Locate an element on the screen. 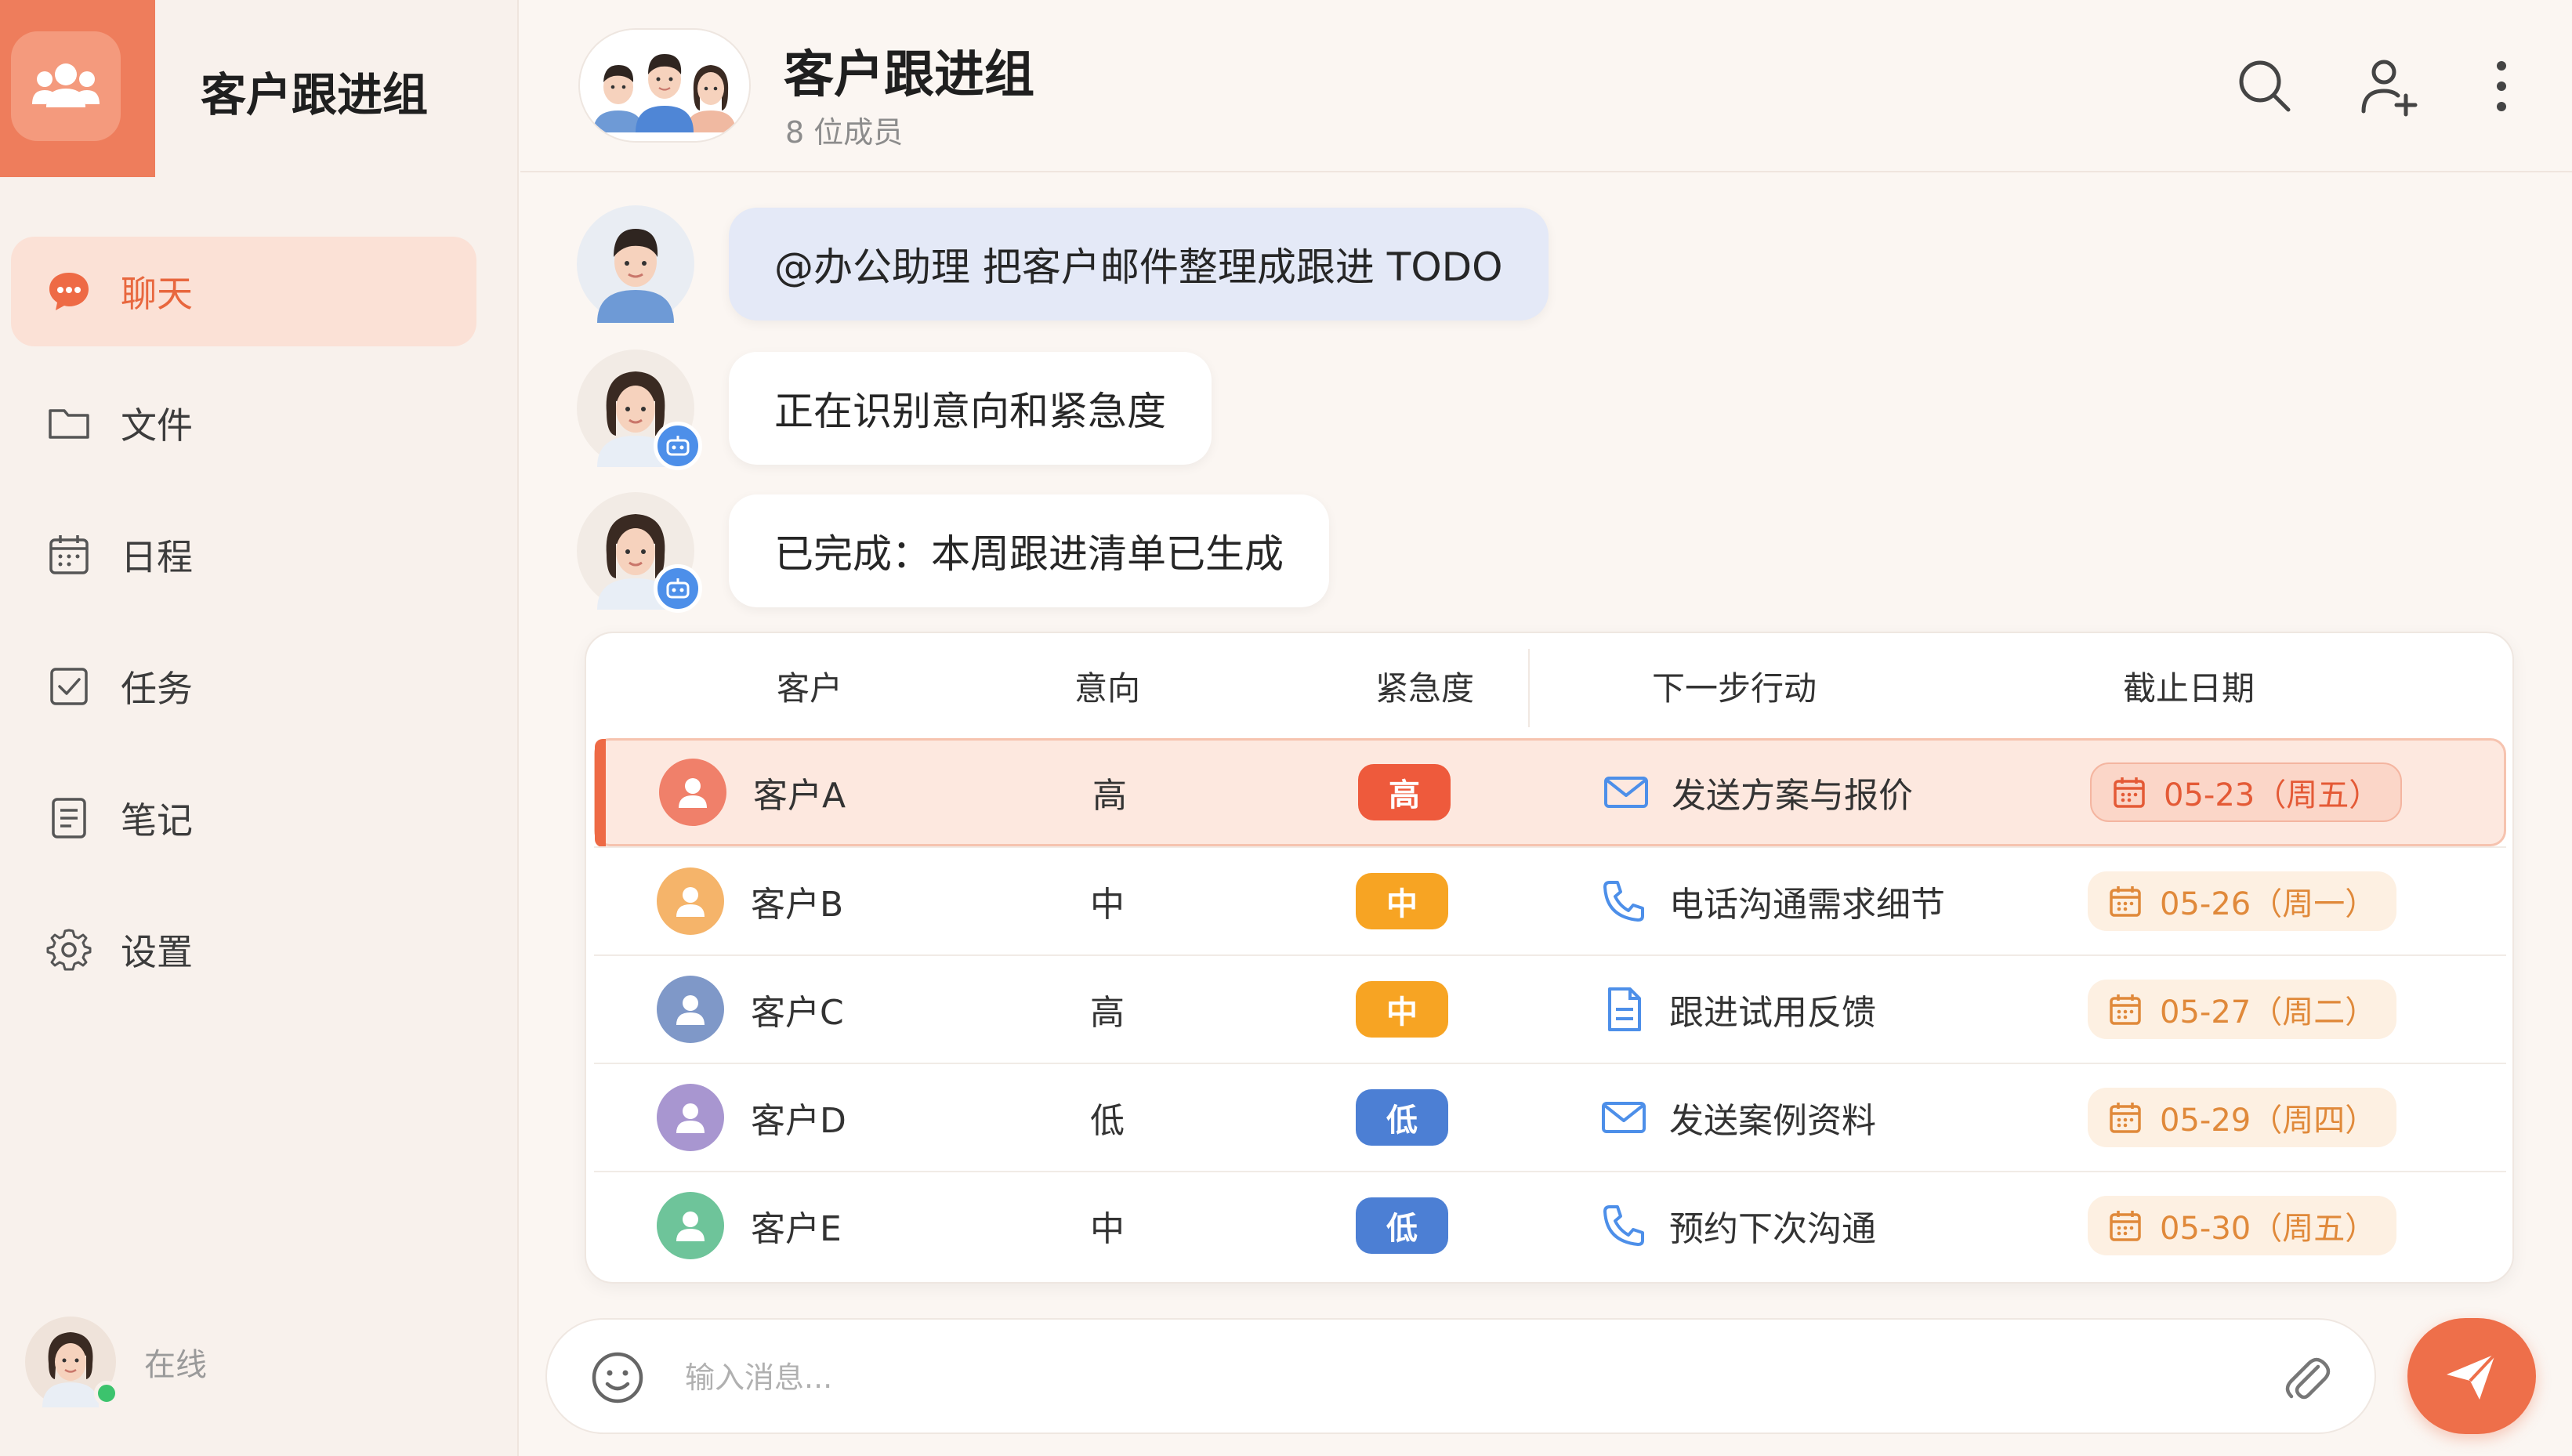 The height and width of the screenshot is (1456, 2572). customer-cell: 客户C is located at coordinates (750, 1009).